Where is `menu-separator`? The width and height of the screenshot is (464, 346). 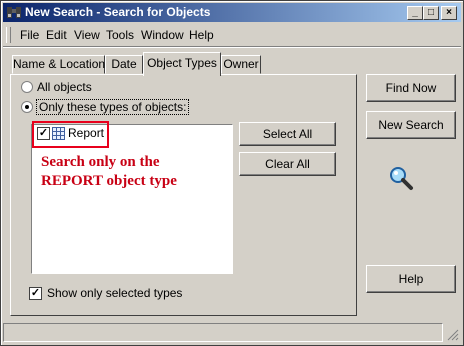 menu-separator is located at coordinates (232, 47).